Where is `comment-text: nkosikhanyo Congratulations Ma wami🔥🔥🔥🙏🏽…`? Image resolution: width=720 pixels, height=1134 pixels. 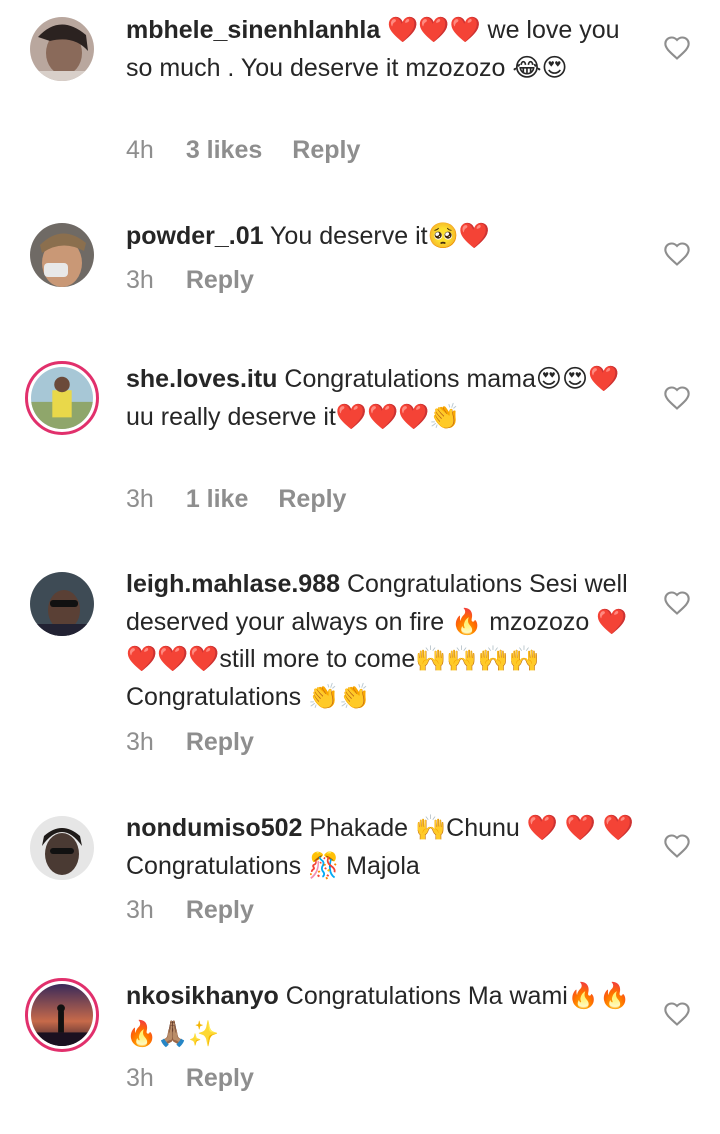 comment-text: nkosikhanyo Congratulations Ma wami🔥🔥🔥🙏🏽… is located at coordinates (381, 1015).